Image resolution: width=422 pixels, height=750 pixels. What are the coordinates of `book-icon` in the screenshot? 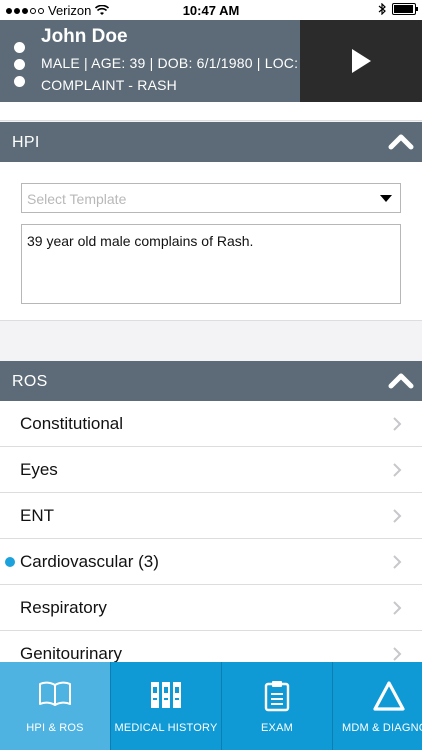 It's located at (55, 693).